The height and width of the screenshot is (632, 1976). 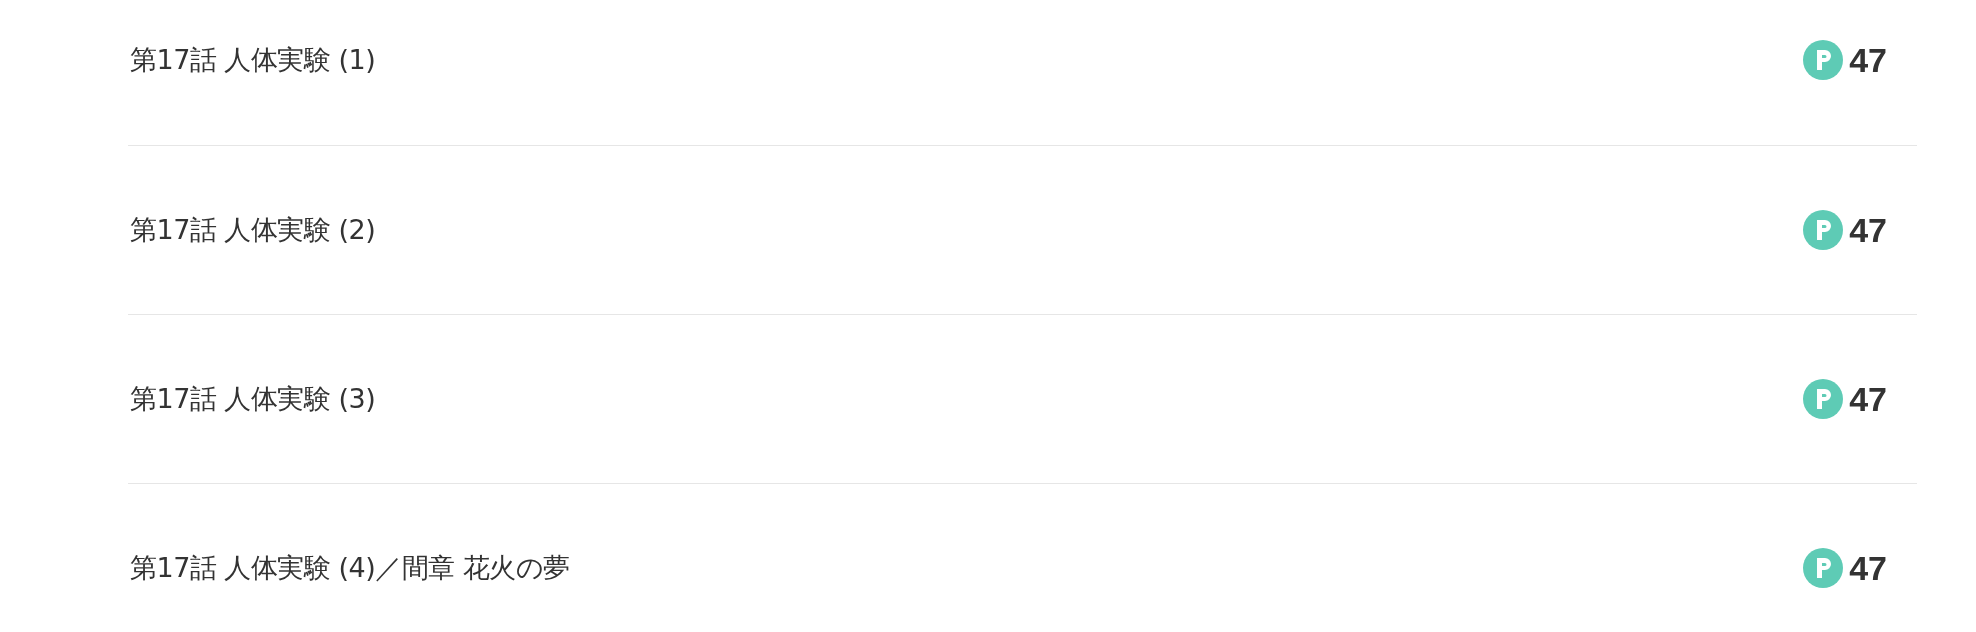 I want to click on episode-title: 第17話 人体実験 (2), so click(x=253, y=230).